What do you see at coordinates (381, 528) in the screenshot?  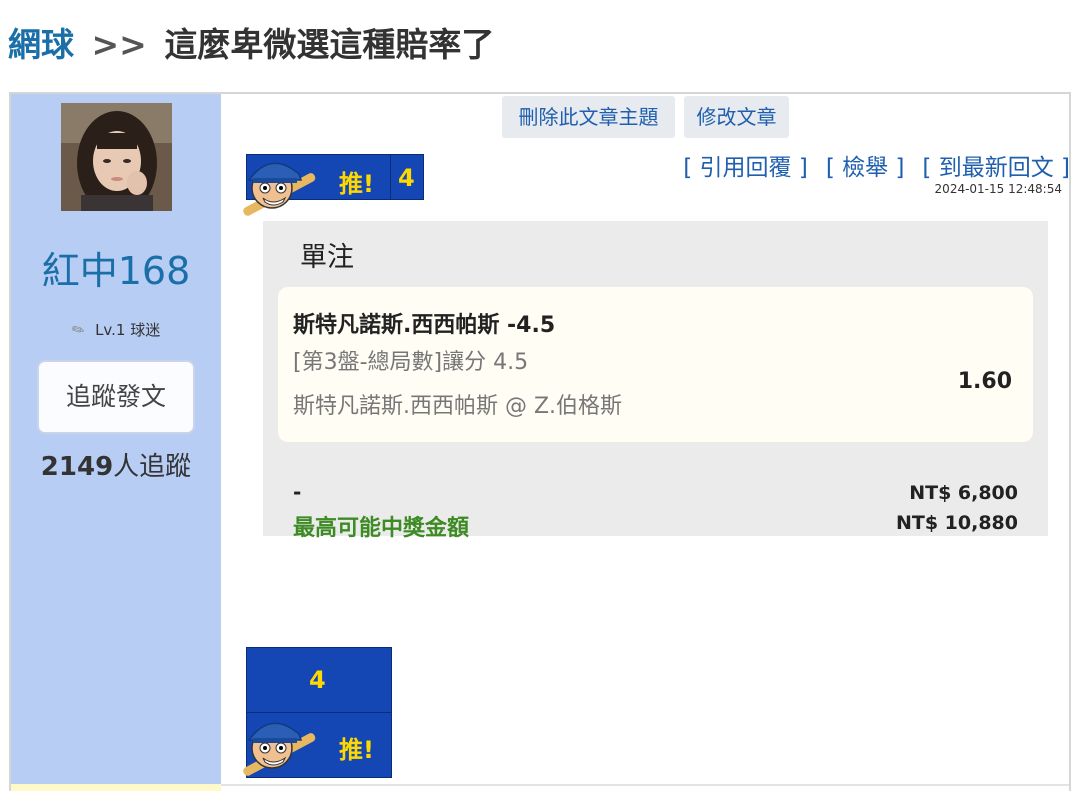 I see `max-prize-label: 最高可能中獎金額` at bounding box center [381, 528].